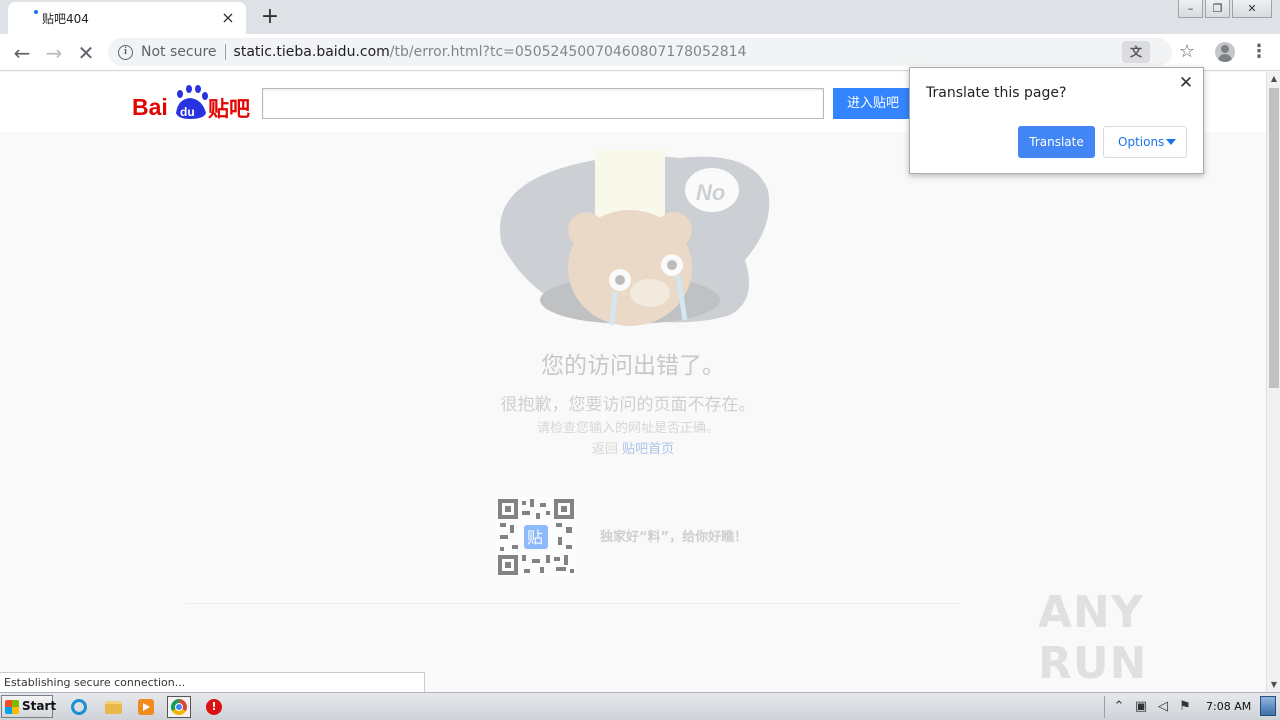 This screenshot has height=720, width=1280. I want to click on no-bubble-text: No, so click(710, 192).